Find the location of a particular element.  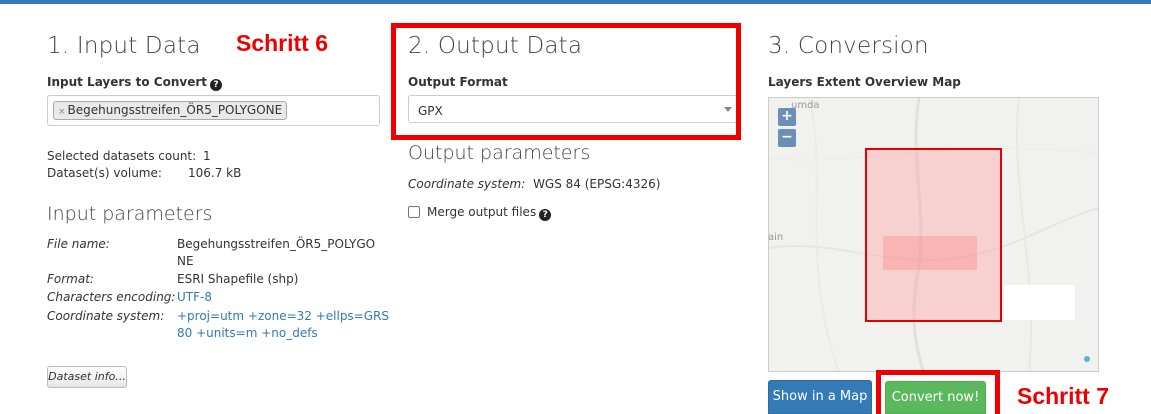

format-value: ESRI Shapefile (shp) is located at coordinates (238, 279).